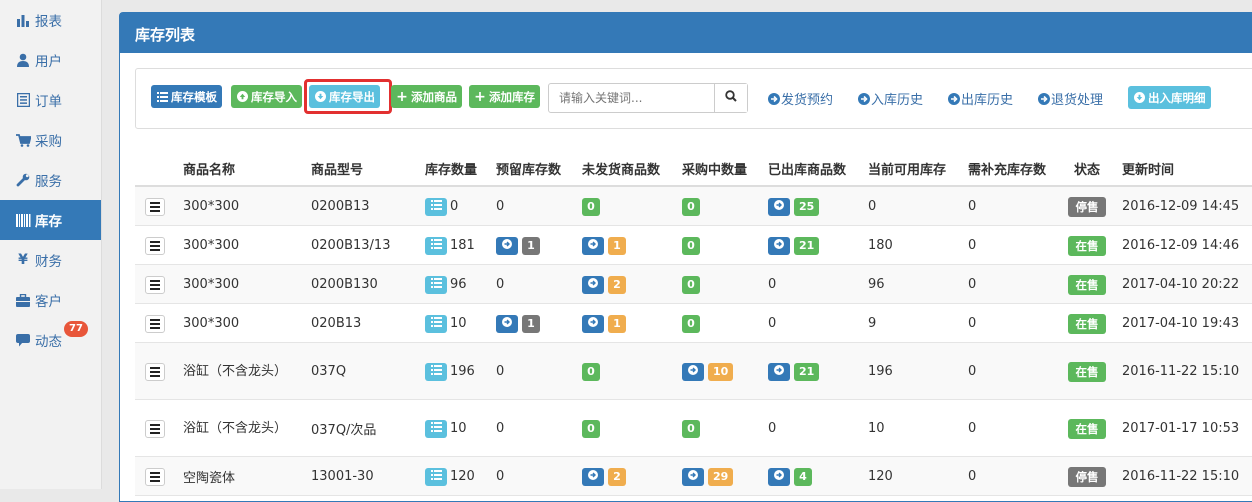  I want to click on sidebar-item-orders: 订单, so click(50, 100).